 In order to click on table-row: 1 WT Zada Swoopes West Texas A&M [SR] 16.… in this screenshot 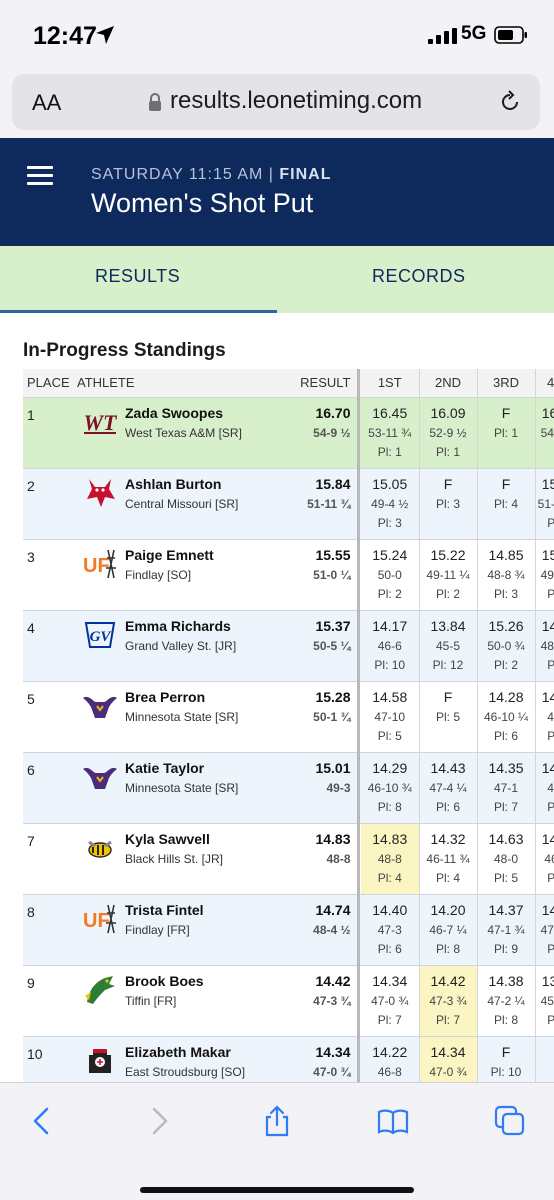, I will do `click(288, 432)`.